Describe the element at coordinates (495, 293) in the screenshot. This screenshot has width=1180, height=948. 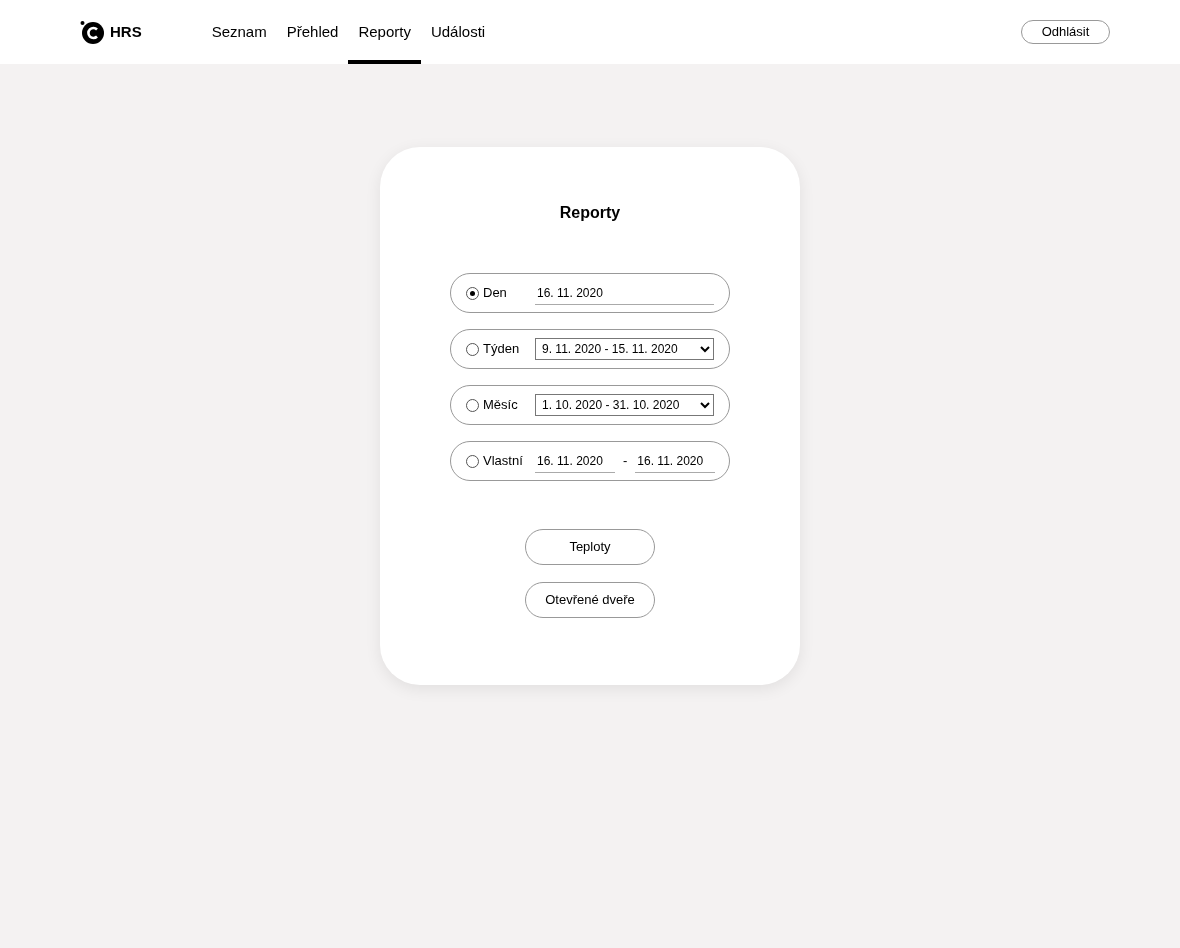
I see `option-label: Den` at that location.